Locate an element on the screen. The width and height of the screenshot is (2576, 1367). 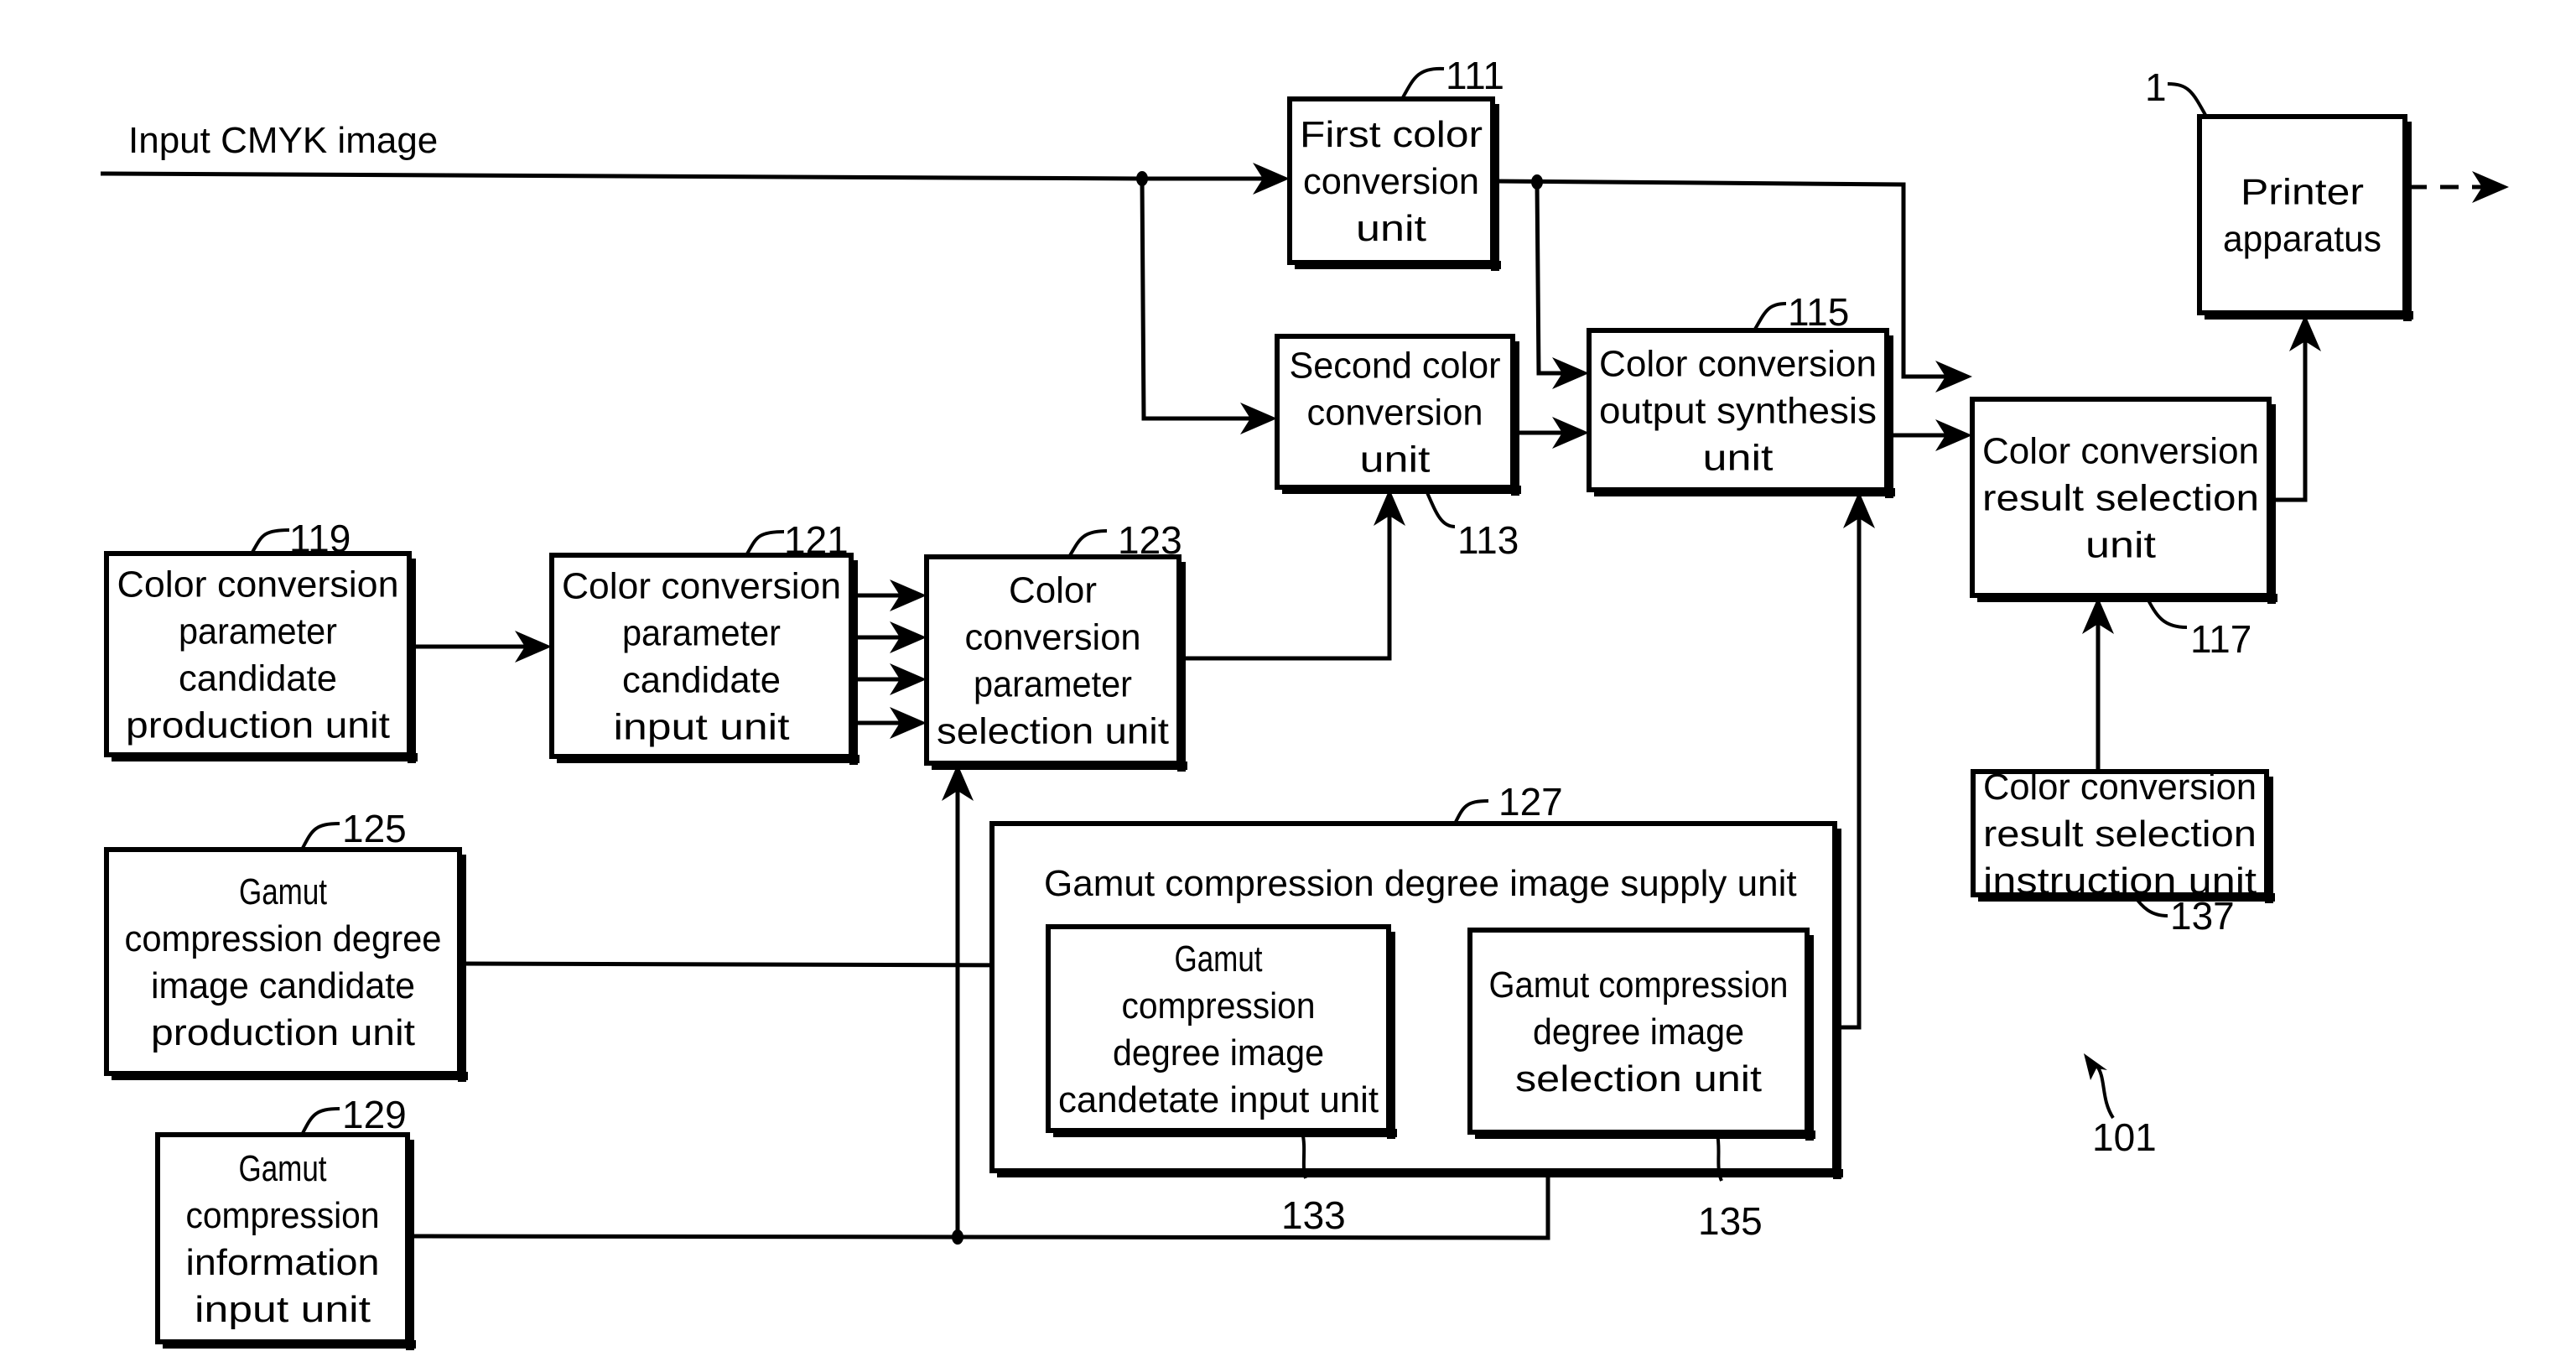
block-label-line: apparatus is located at coordinates (2302, 240).